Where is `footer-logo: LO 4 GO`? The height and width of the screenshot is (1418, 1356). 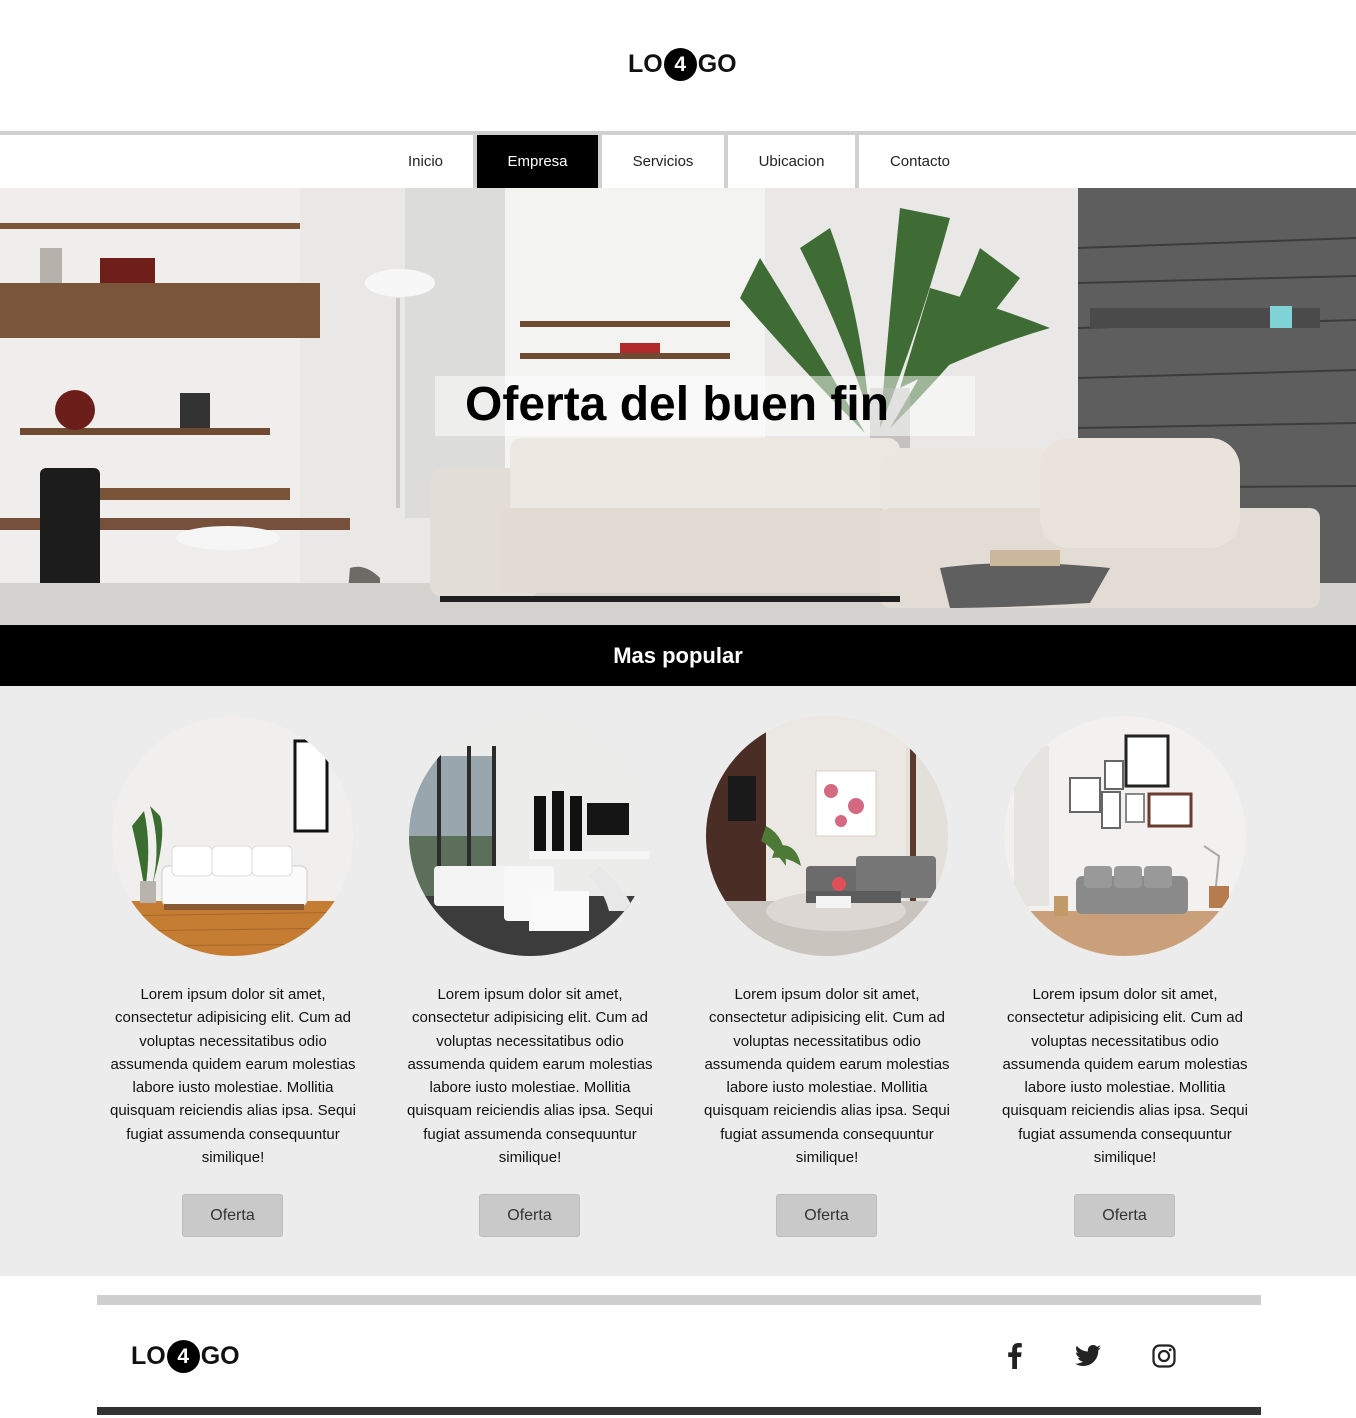 footer-logo: LO 4 GO is located at coordinates (185, 1356).